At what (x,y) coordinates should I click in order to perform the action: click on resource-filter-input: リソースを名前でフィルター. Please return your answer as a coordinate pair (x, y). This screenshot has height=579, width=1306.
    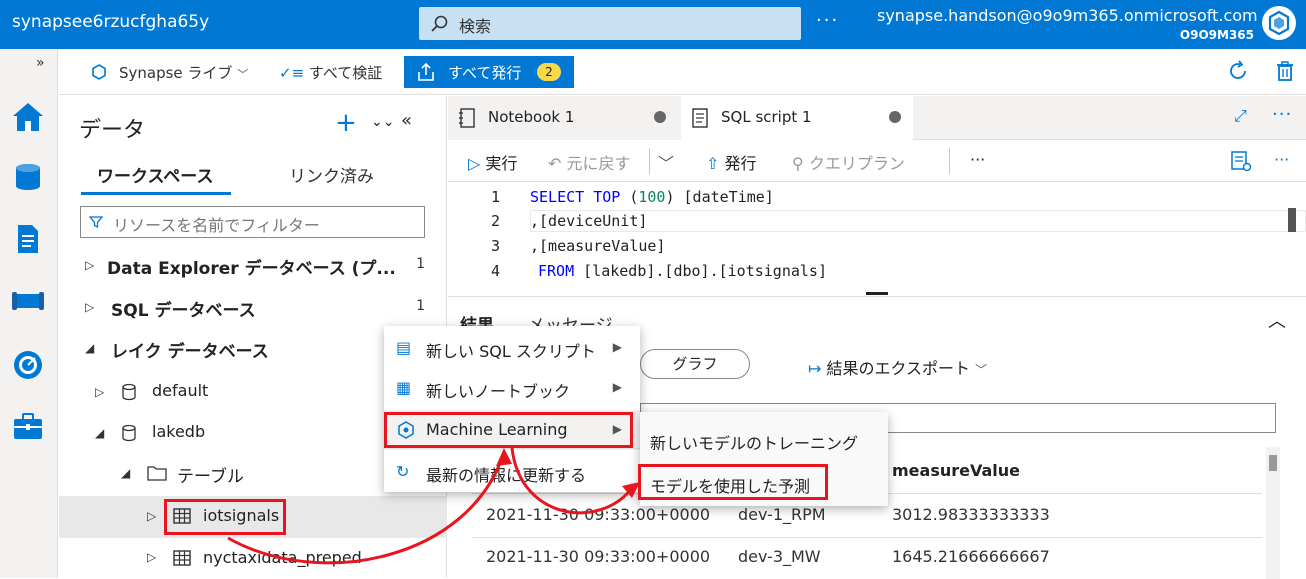
    Looking at the image, I should click on (252, 222).